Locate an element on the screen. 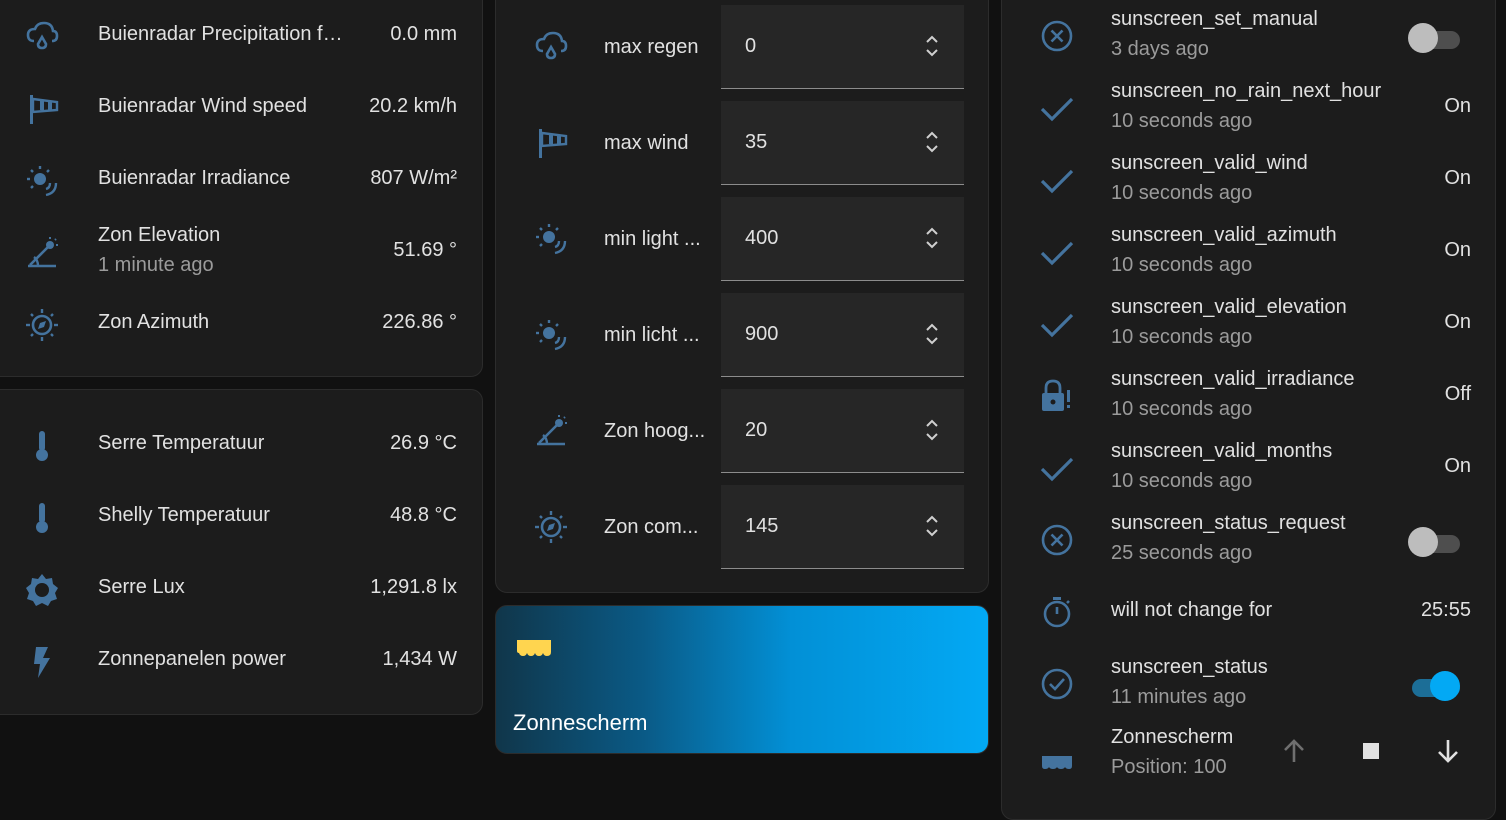 The width and height of the screenshot is (1506, 820). entity-value: 0.0 mm is located at coordinates (423, 34).